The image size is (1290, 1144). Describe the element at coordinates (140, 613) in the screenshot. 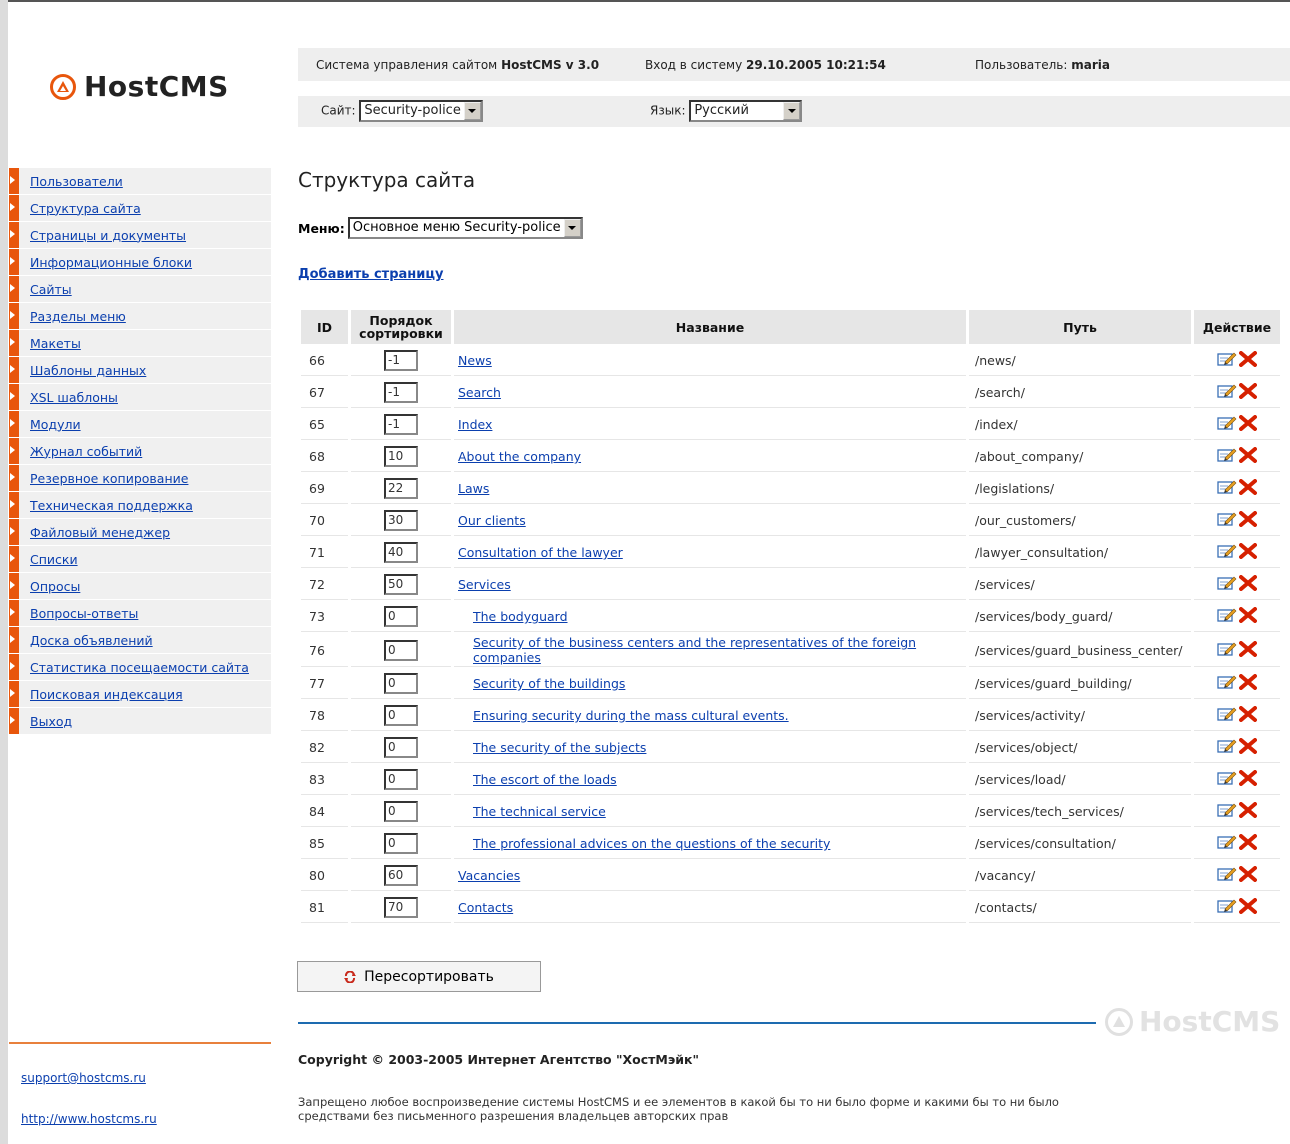

I see `sidebar-item: Вопросы-ответы` at that location.